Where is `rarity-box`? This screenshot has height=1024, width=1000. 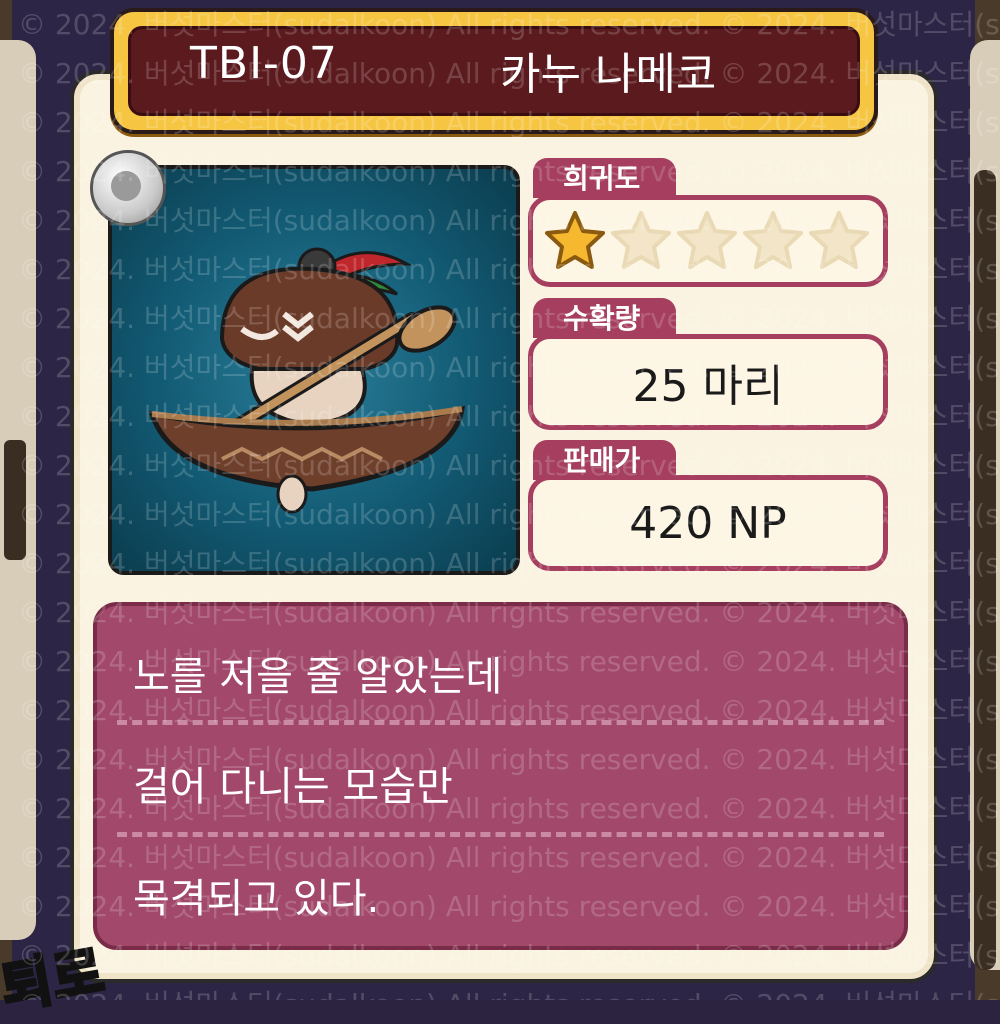 rarity-box is located at coordinates (708, 241).